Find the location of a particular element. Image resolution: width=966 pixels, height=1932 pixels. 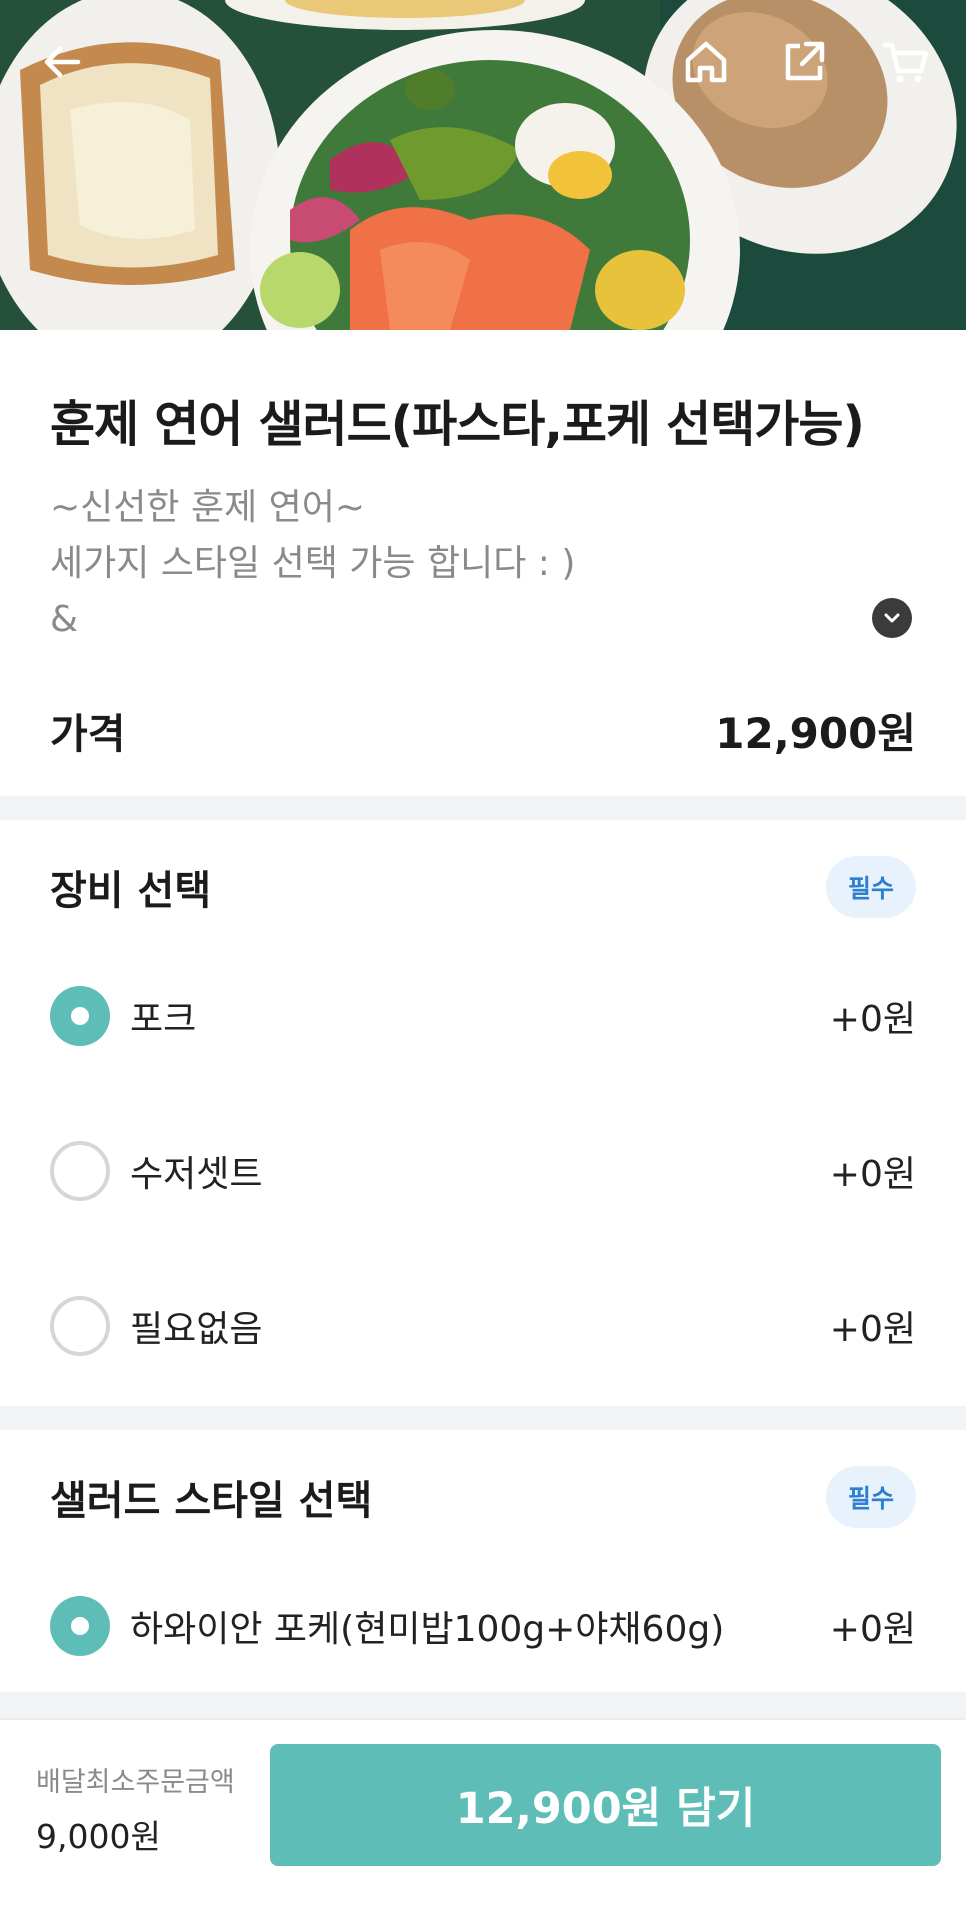

option-label: 포크 is located at coordinates (163, 1019).